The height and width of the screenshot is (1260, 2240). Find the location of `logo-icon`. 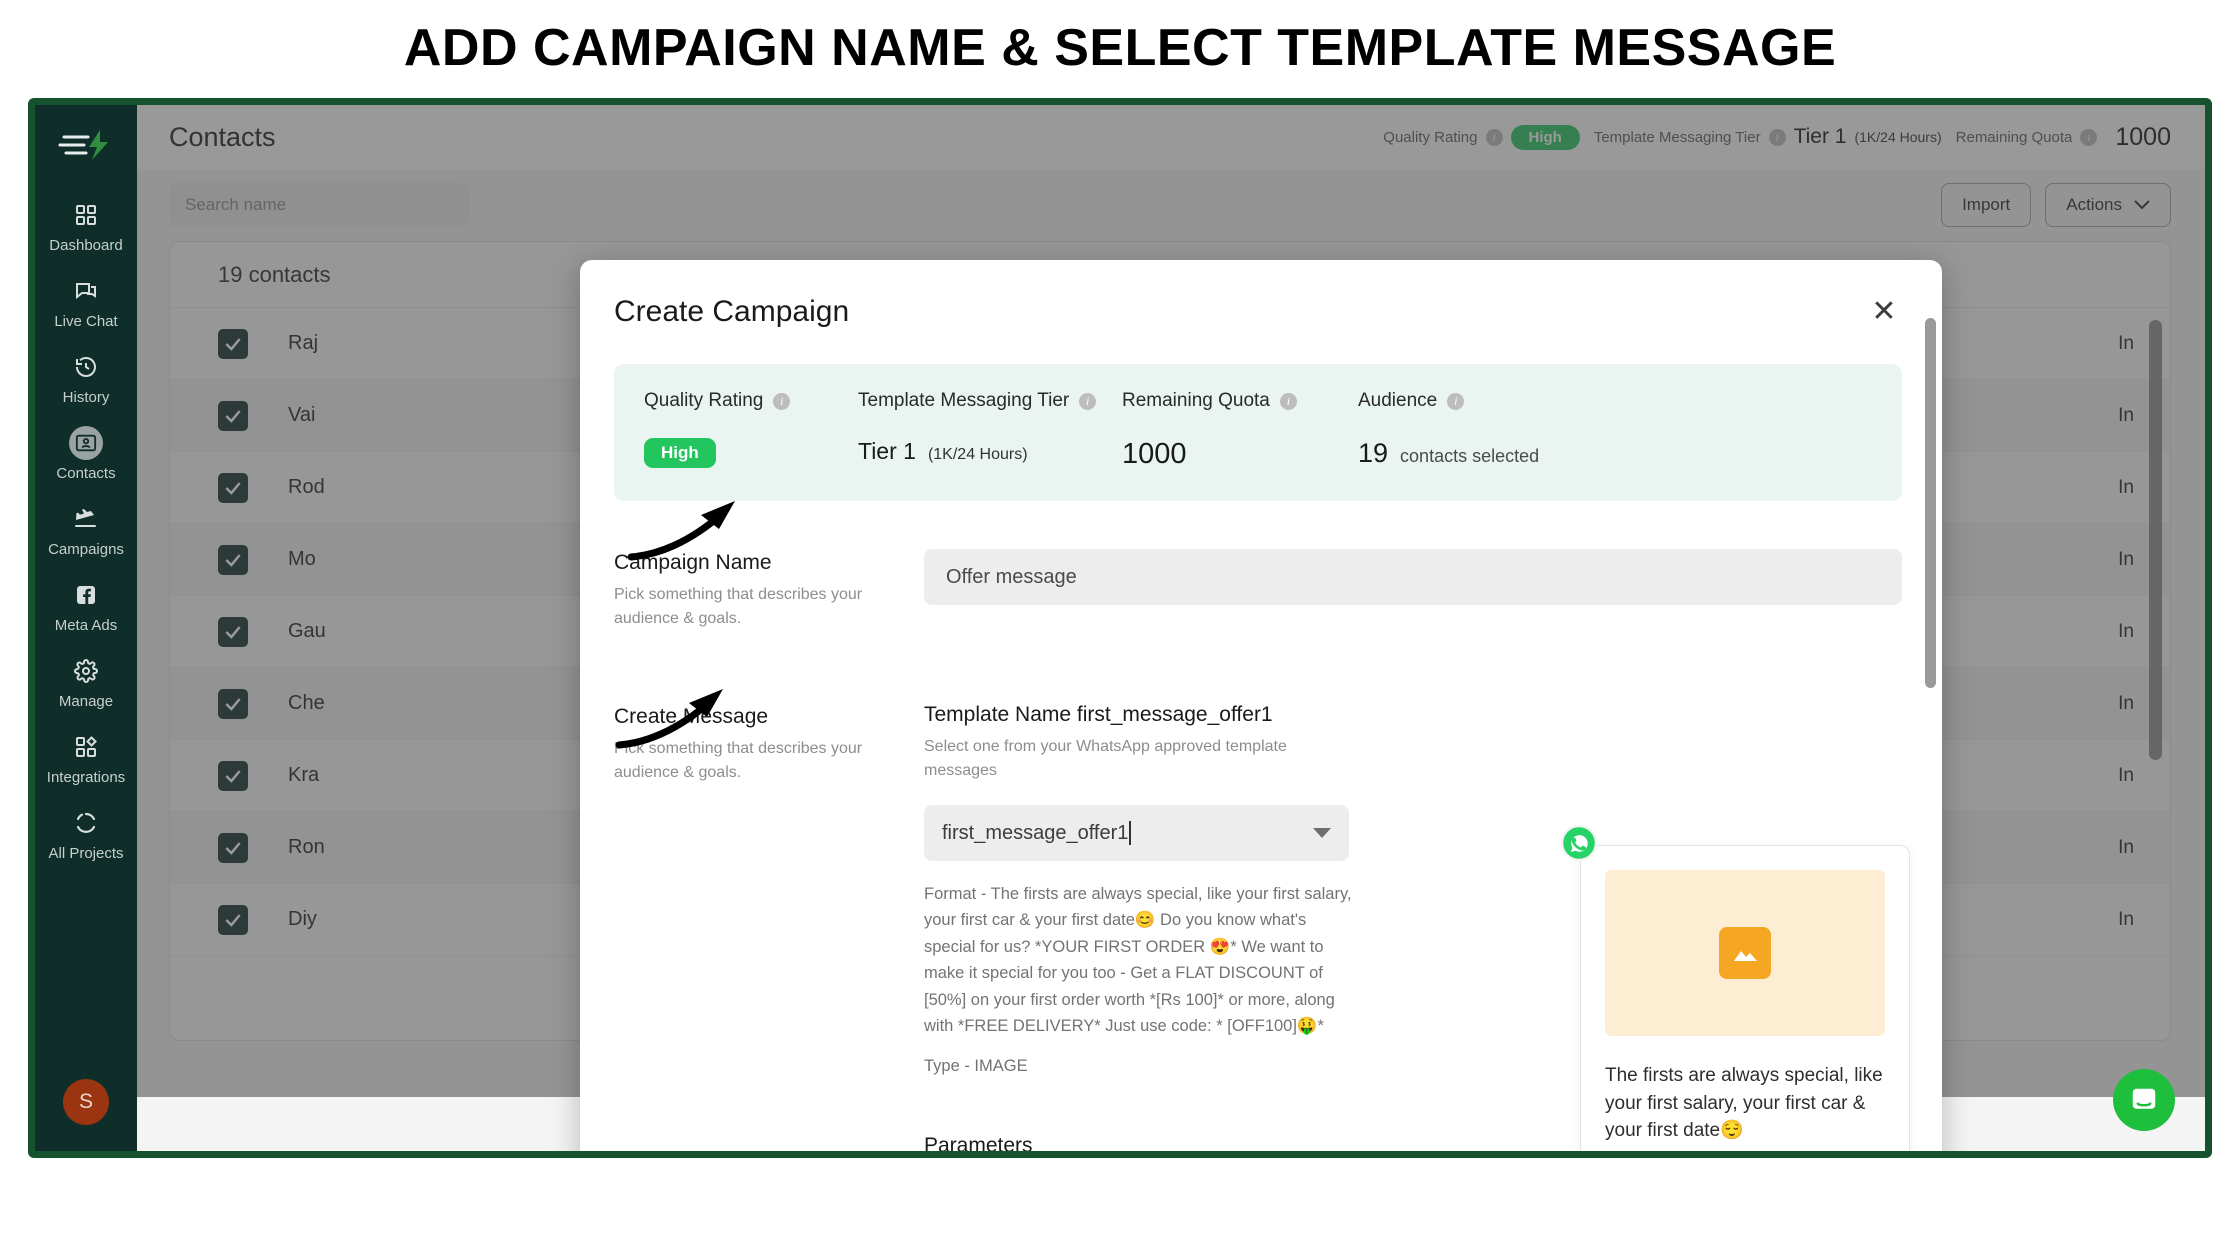

logo-icon is located at coordinates (86, 145).